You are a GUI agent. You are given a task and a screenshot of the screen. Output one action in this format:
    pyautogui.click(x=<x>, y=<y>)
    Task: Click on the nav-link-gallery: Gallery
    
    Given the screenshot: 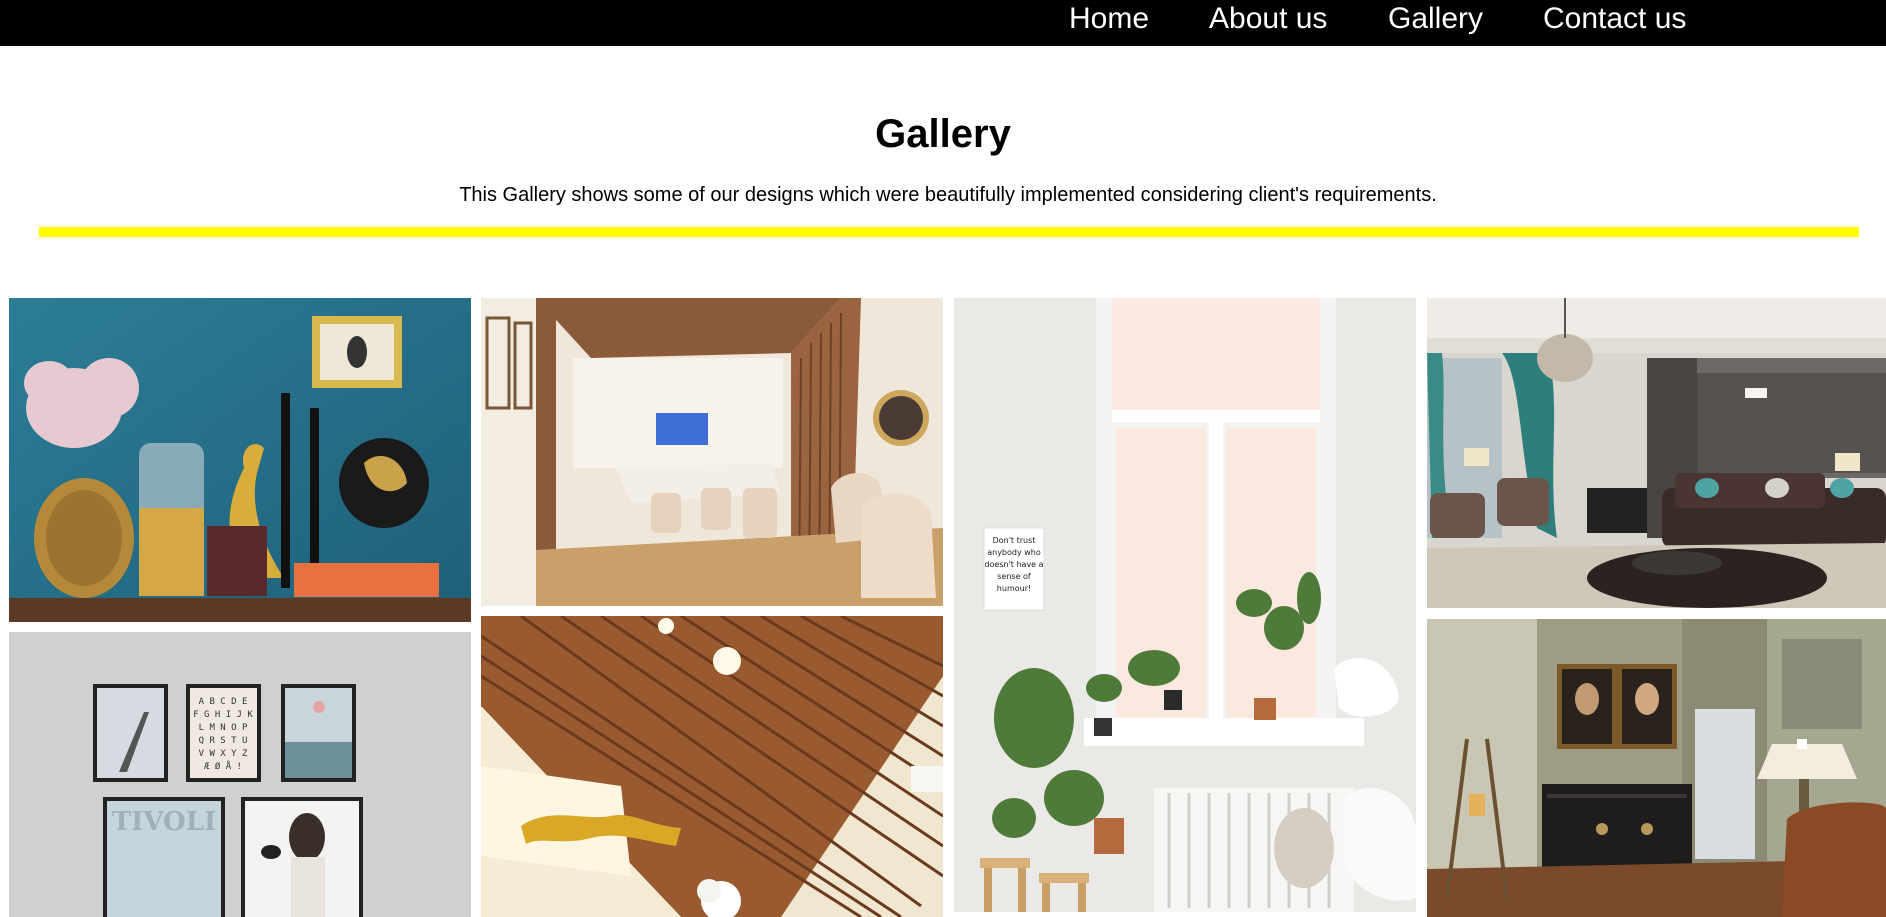 What is the action you would take?
    pyautogui.click(x=1435, y=19)
    